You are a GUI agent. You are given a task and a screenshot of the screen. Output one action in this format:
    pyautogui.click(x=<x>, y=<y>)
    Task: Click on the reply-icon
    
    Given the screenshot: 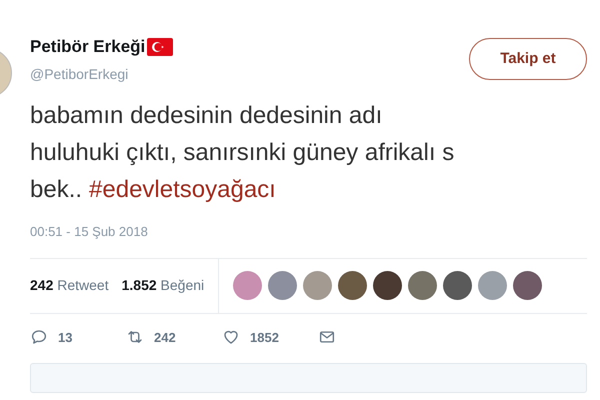 What is the action you would take?
    pyautogui.click(x=39, y=337)
    